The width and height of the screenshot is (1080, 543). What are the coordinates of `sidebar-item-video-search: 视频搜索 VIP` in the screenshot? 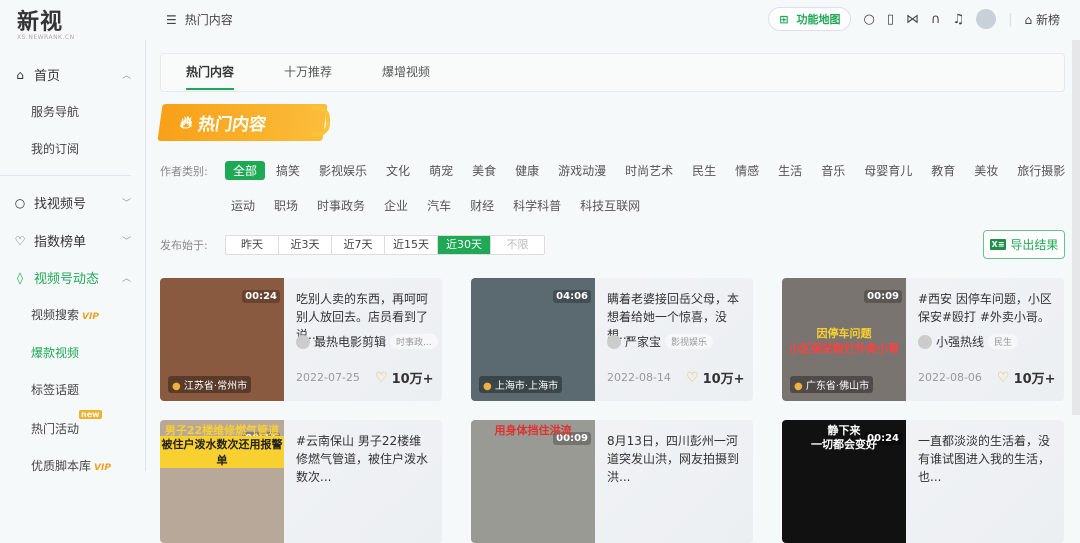 It's located at (65, 314).